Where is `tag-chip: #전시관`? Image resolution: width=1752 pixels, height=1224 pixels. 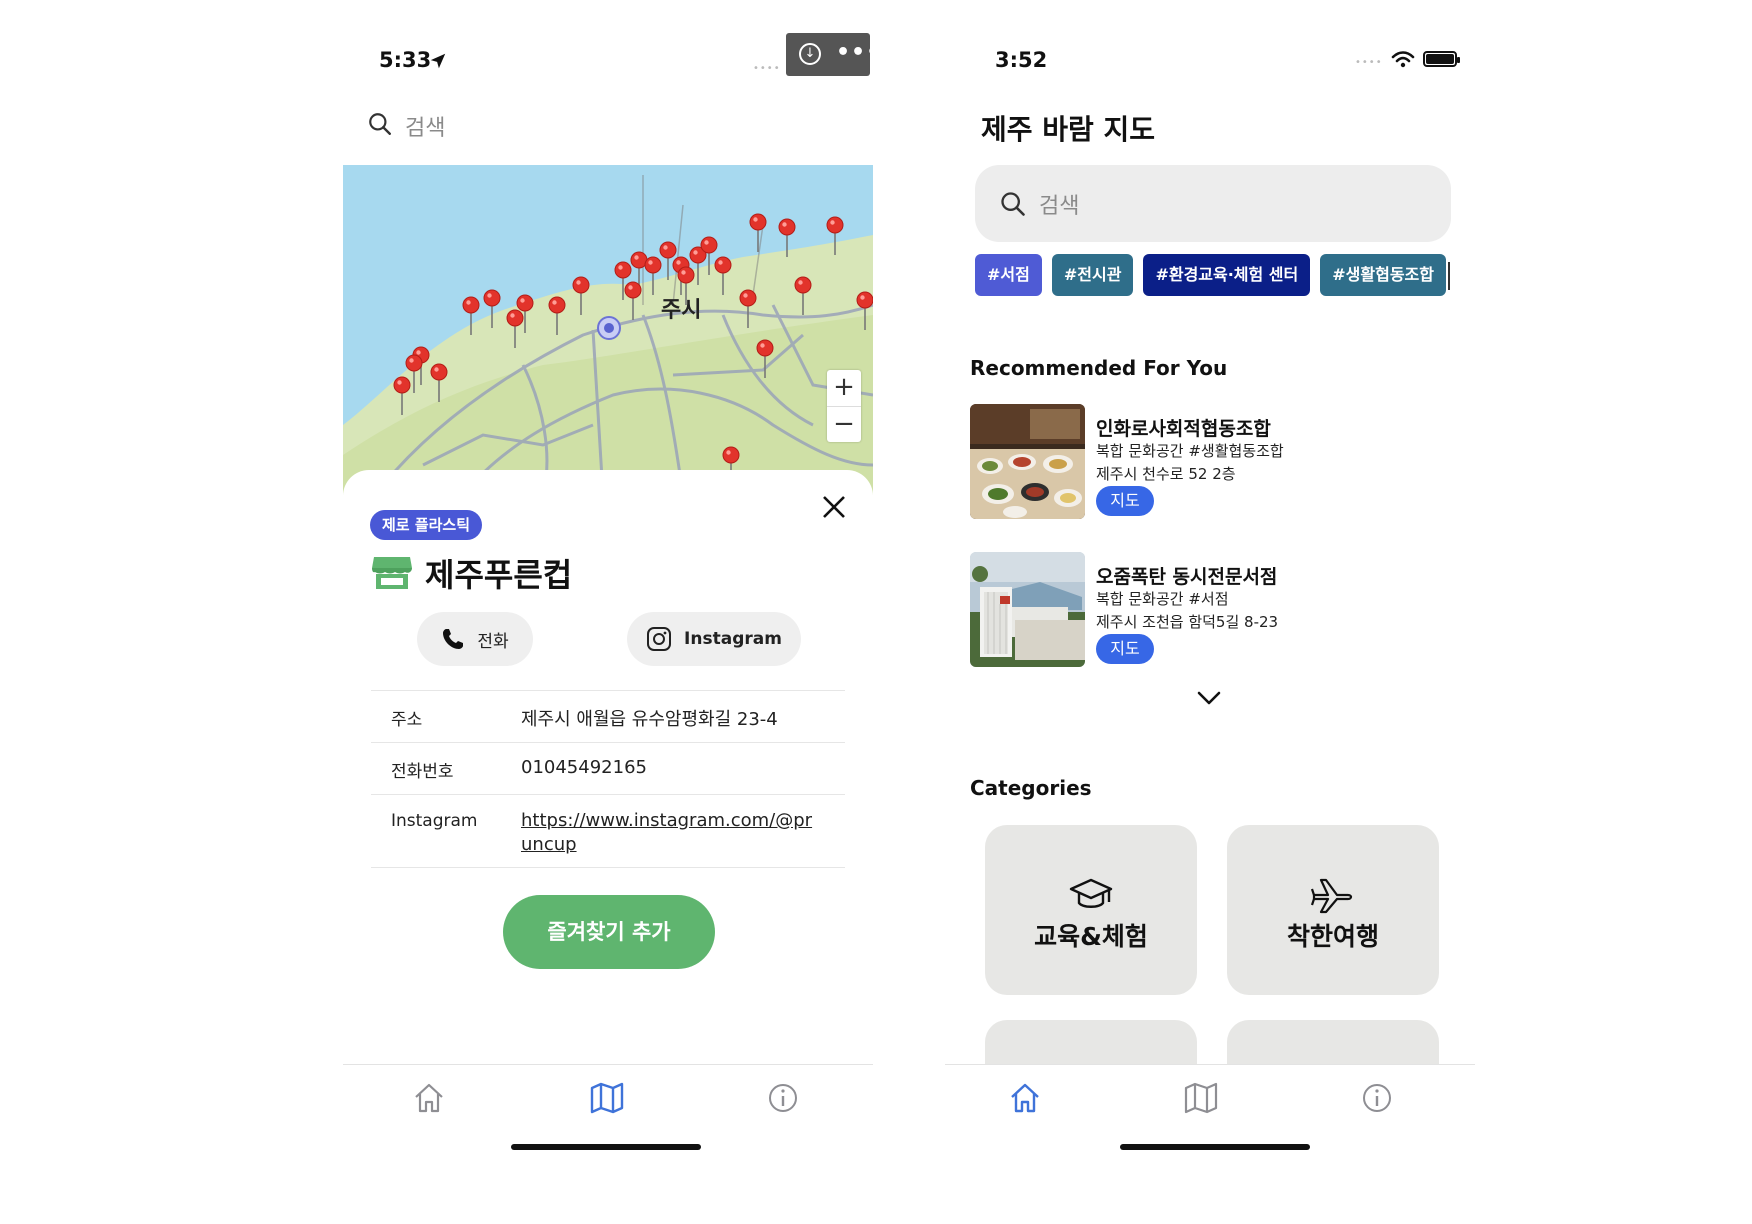 tag-chip: #전시관 is located at coordinates (1092, 275).